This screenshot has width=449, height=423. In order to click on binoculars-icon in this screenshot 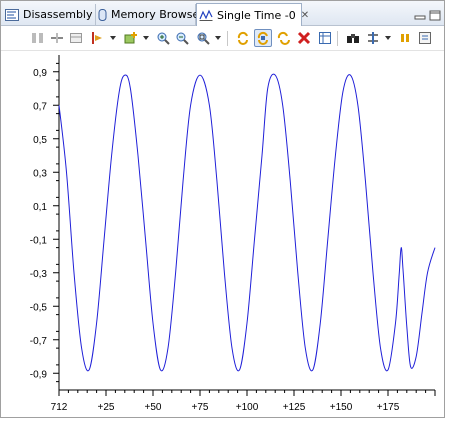, I will do `click(353, 38)`.